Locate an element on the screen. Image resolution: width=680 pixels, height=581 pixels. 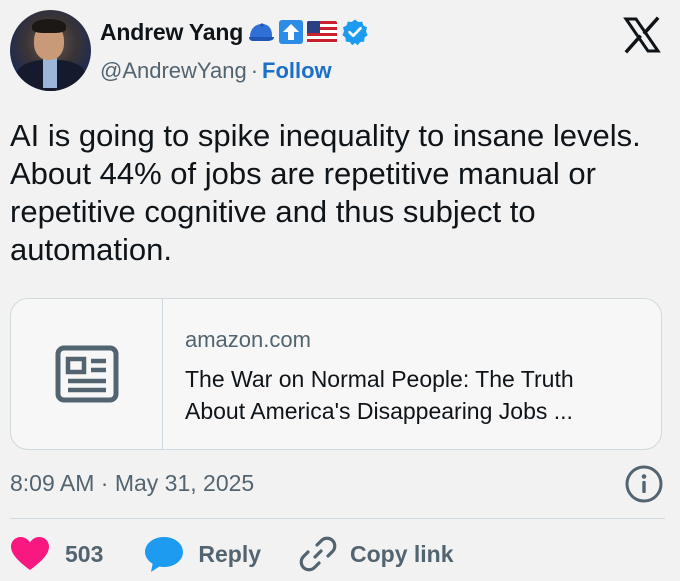
x-logo-icon is located at coordinates (642, 35).